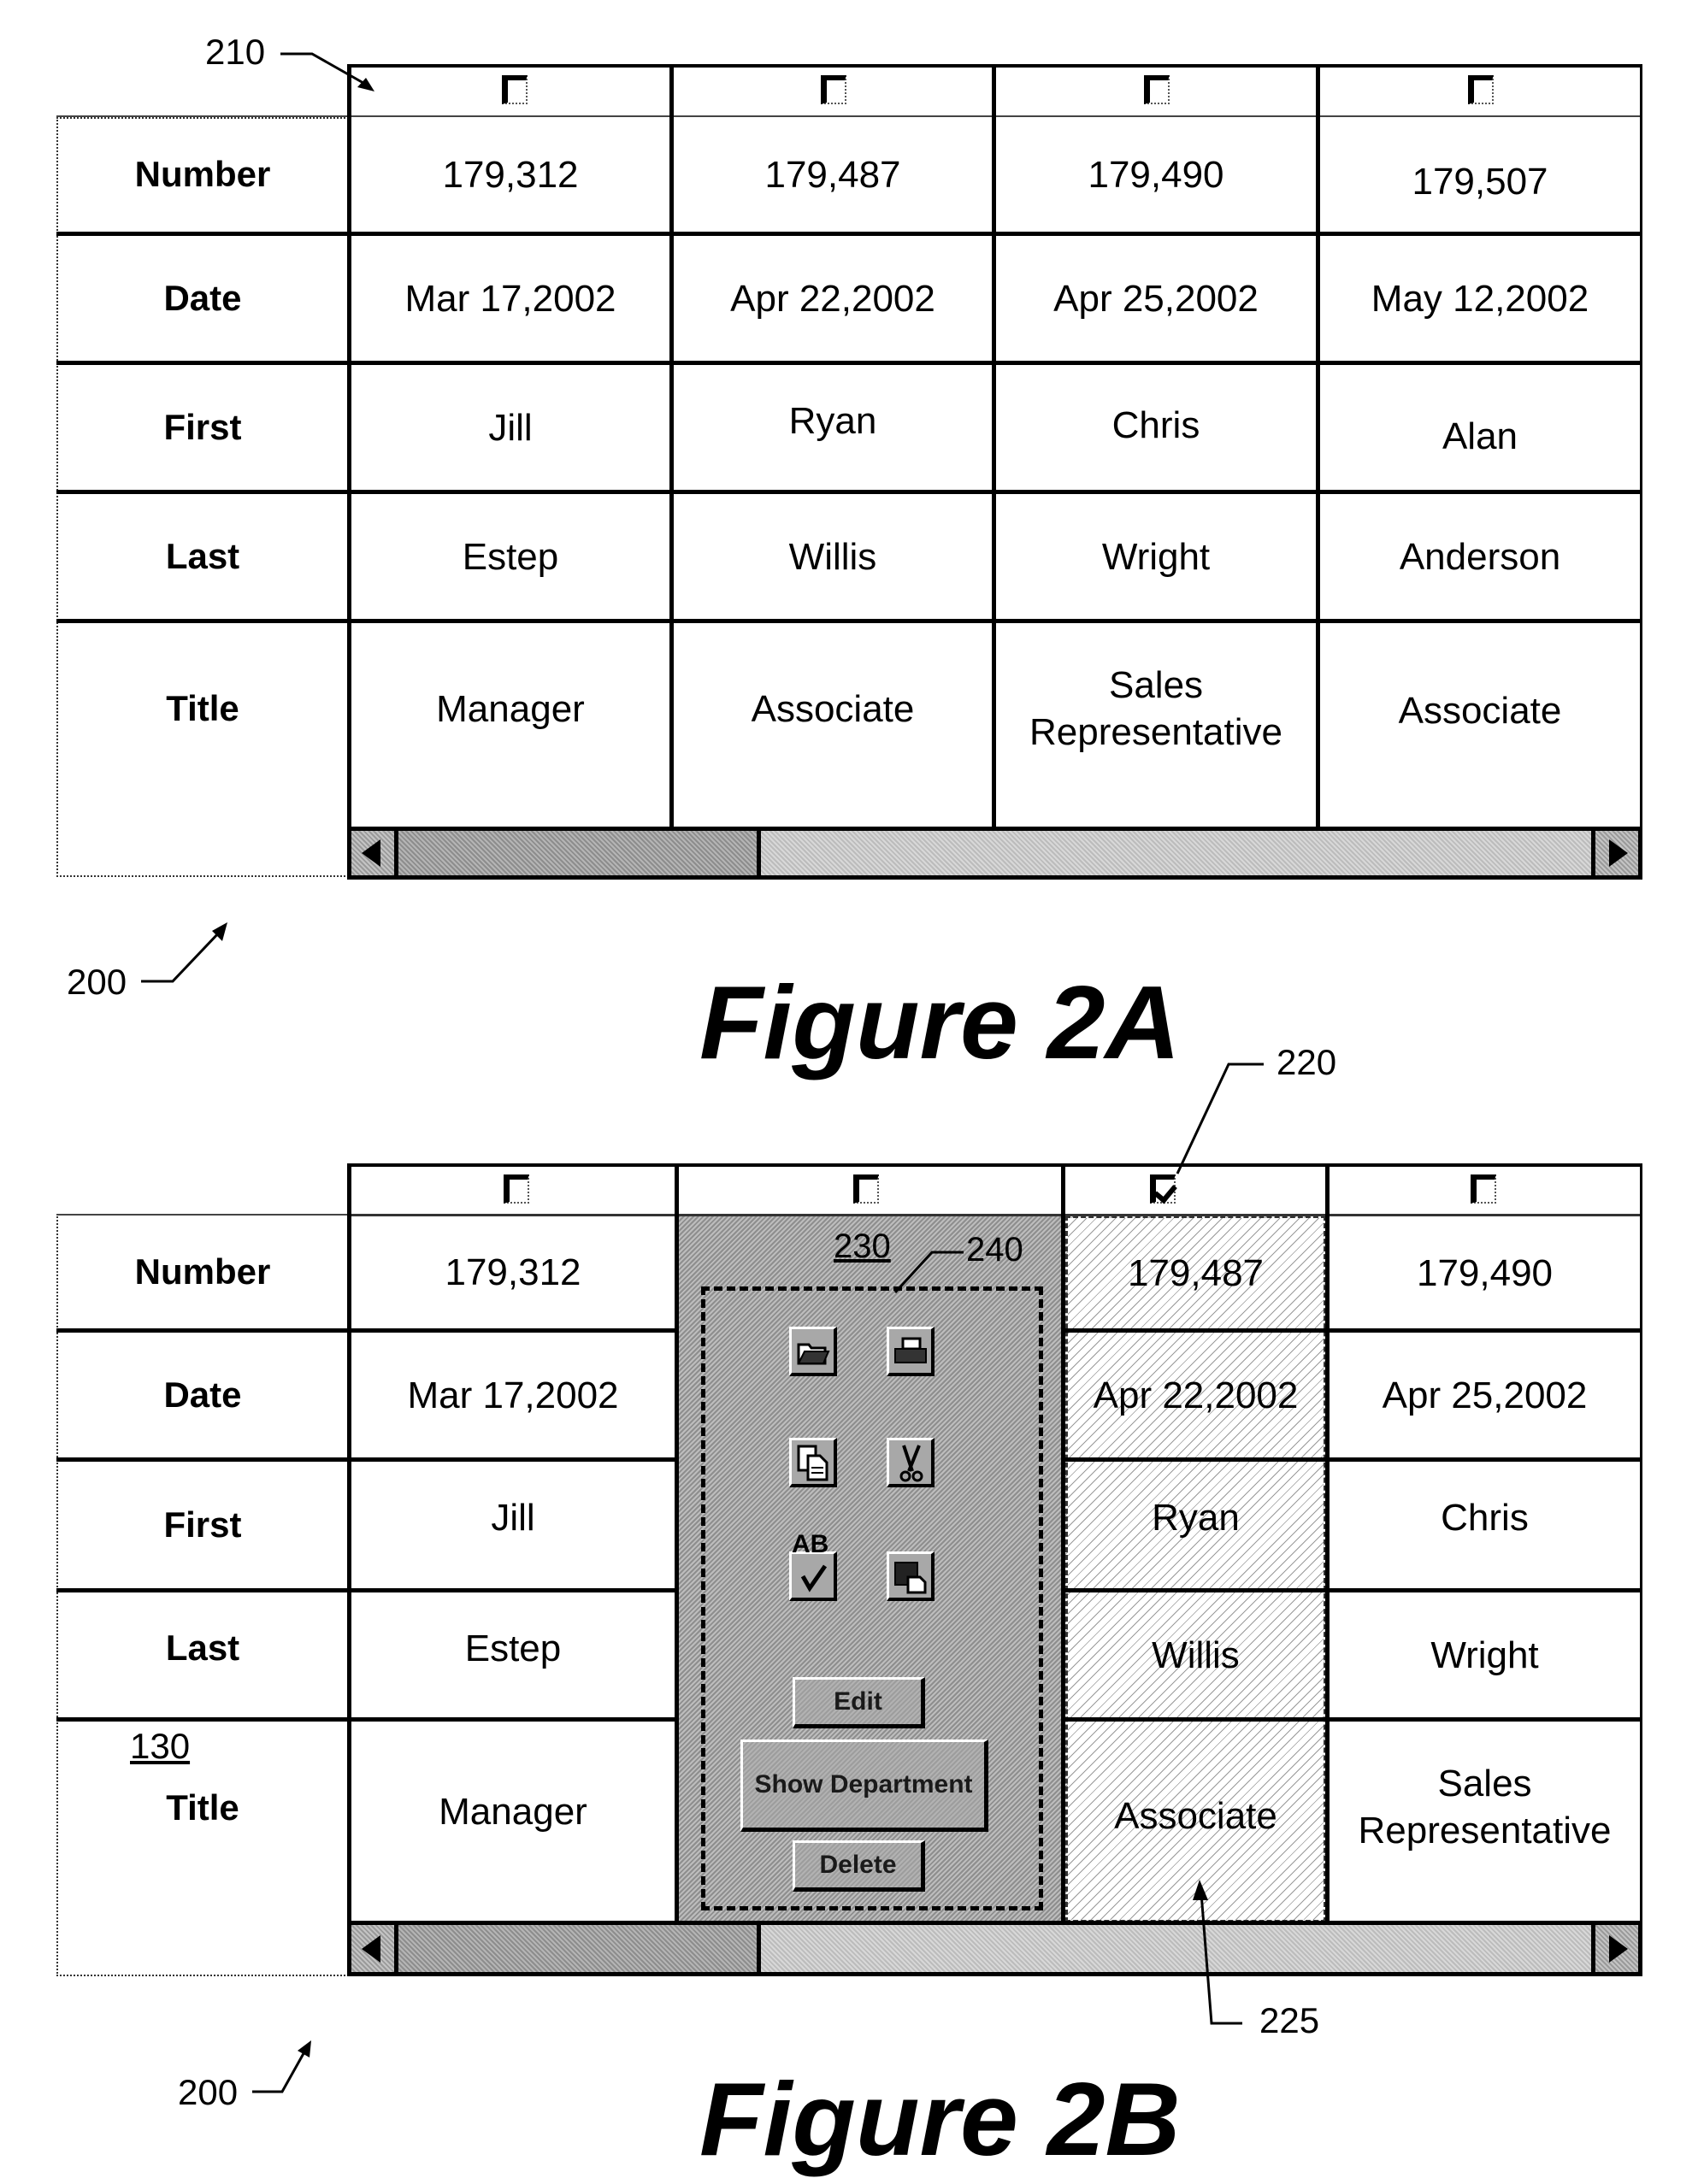  What do you see at coordinates (161, 1746) in the screenshot?
I see `ref-number-130: 130` at bounding box center [161, 1746].